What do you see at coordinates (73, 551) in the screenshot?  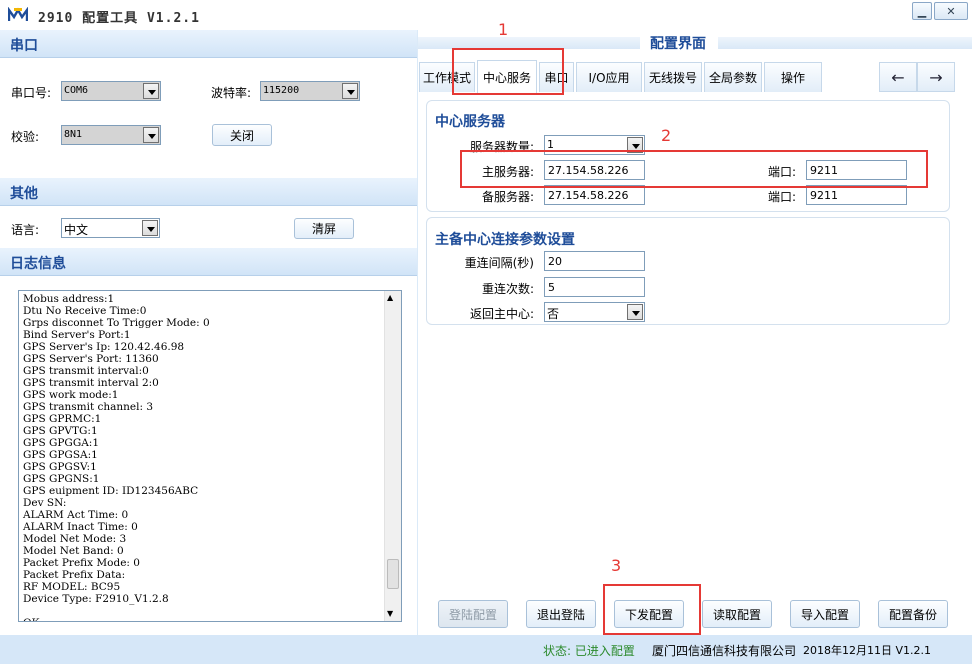 I see `log-line: Model Net Band: 0` at bounding box center [73, 551].